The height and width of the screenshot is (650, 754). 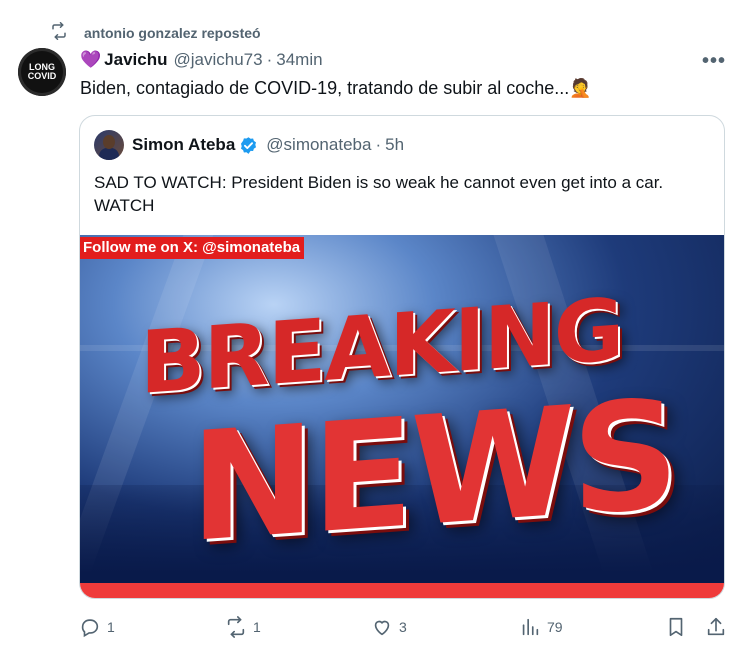 I want to click on views-button: 79, so click(x=541, y=627).